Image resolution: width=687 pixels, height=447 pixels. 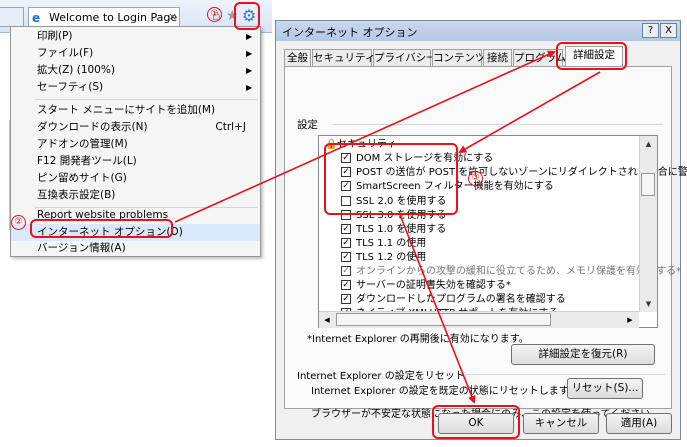 I want to click on menu-item-downloads: ダウンロードの表示(N) Ctrl+J, so click(x=135, y=127).